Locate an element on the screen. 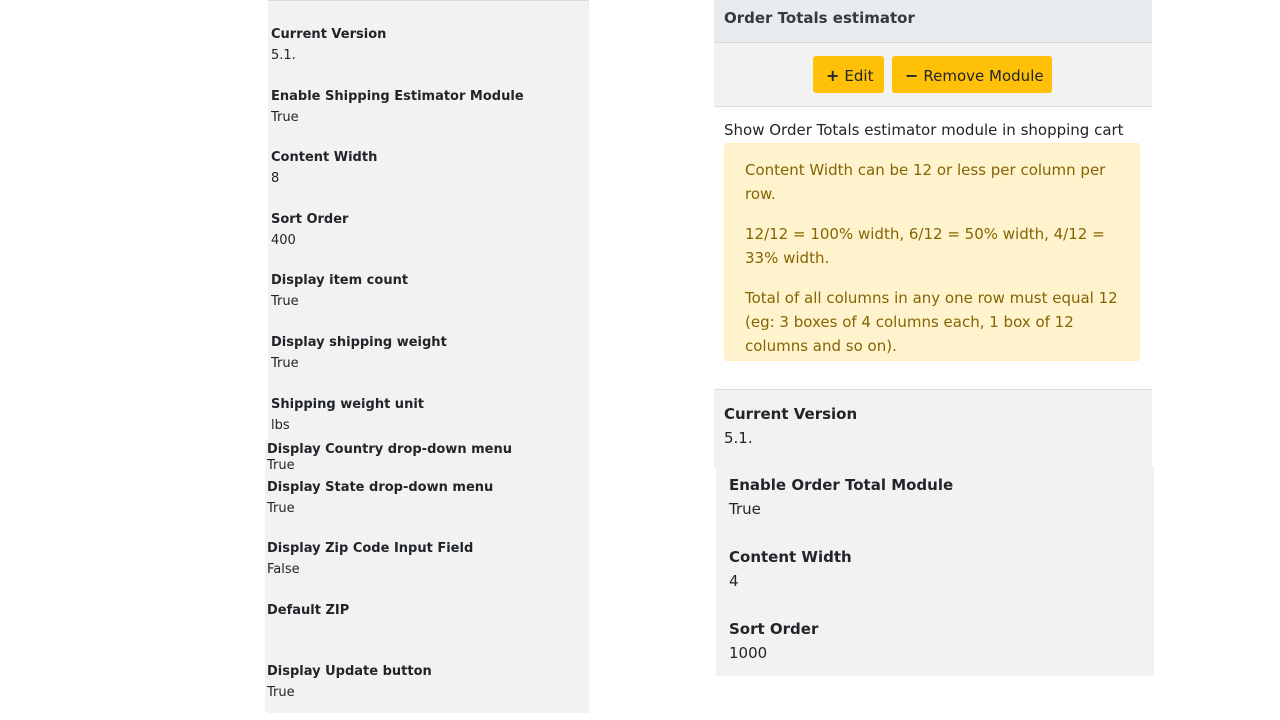 This screenshot has width=1280, height=720. field-value: 8 is located at coordinates (275, 178).